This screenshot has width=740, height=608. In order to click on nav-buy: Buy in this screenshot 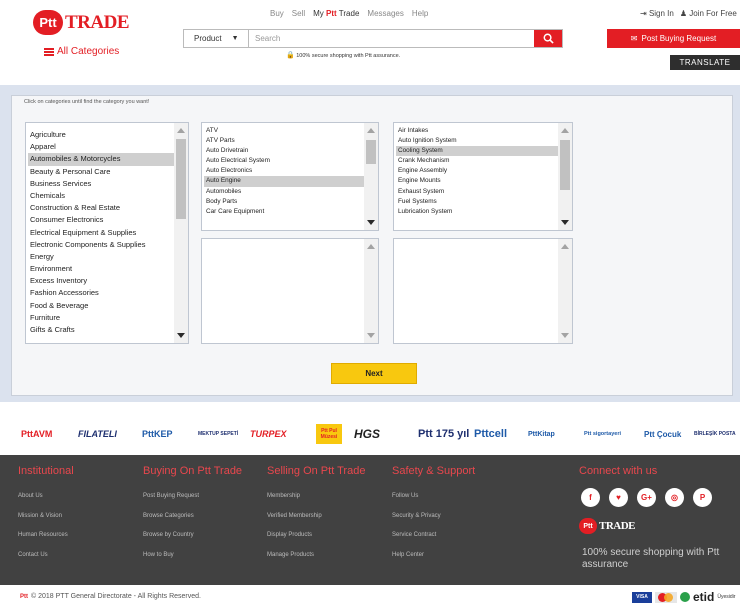, I will do `click(277, 13)`.